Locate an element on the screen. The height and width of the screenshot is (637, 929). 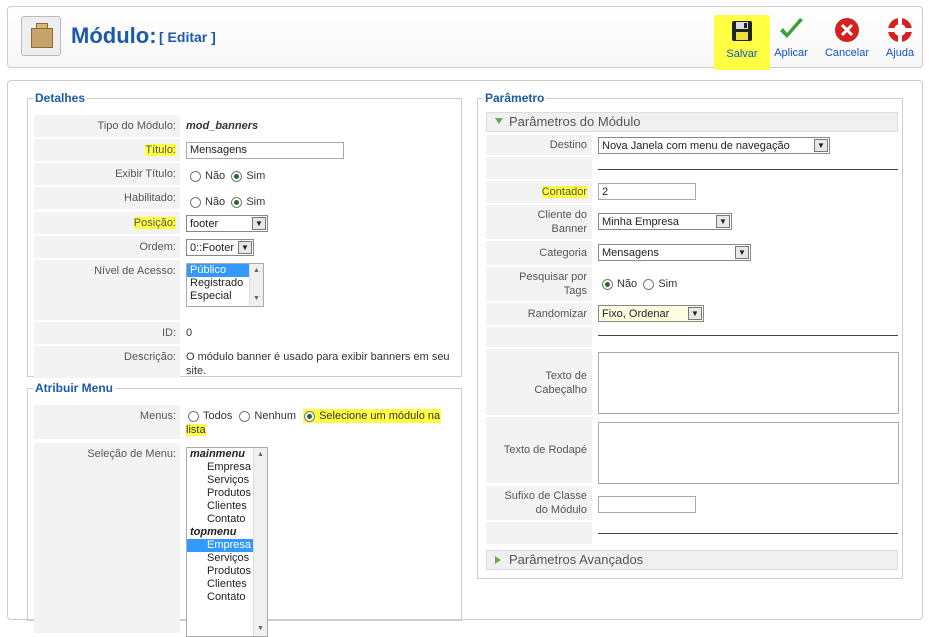
menus-label: Menus: is located at coordinates (107, 422).